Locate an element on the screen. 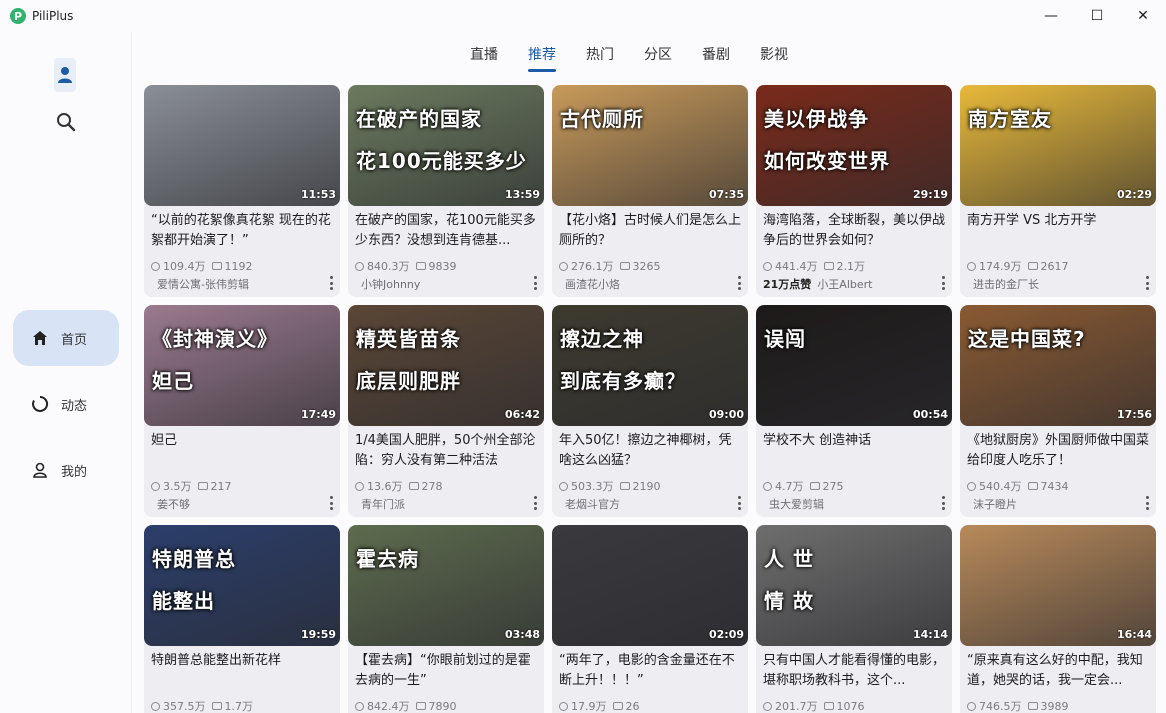 The height and width of the screenshot is (713, 1166). author-name: 姜不够 is located at coordinates (173, 504).